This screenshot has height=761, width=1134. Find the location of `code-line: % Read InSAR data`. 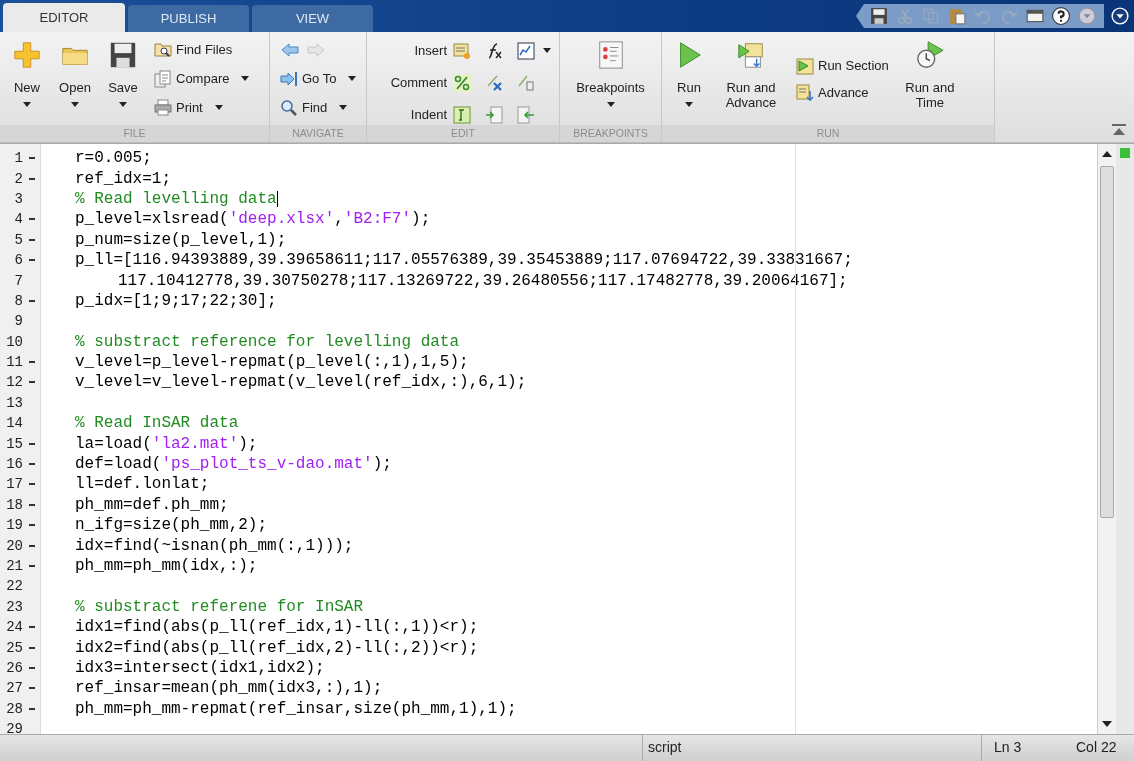

code-line: % Read InSAR data is located at coordinates (157, 423).